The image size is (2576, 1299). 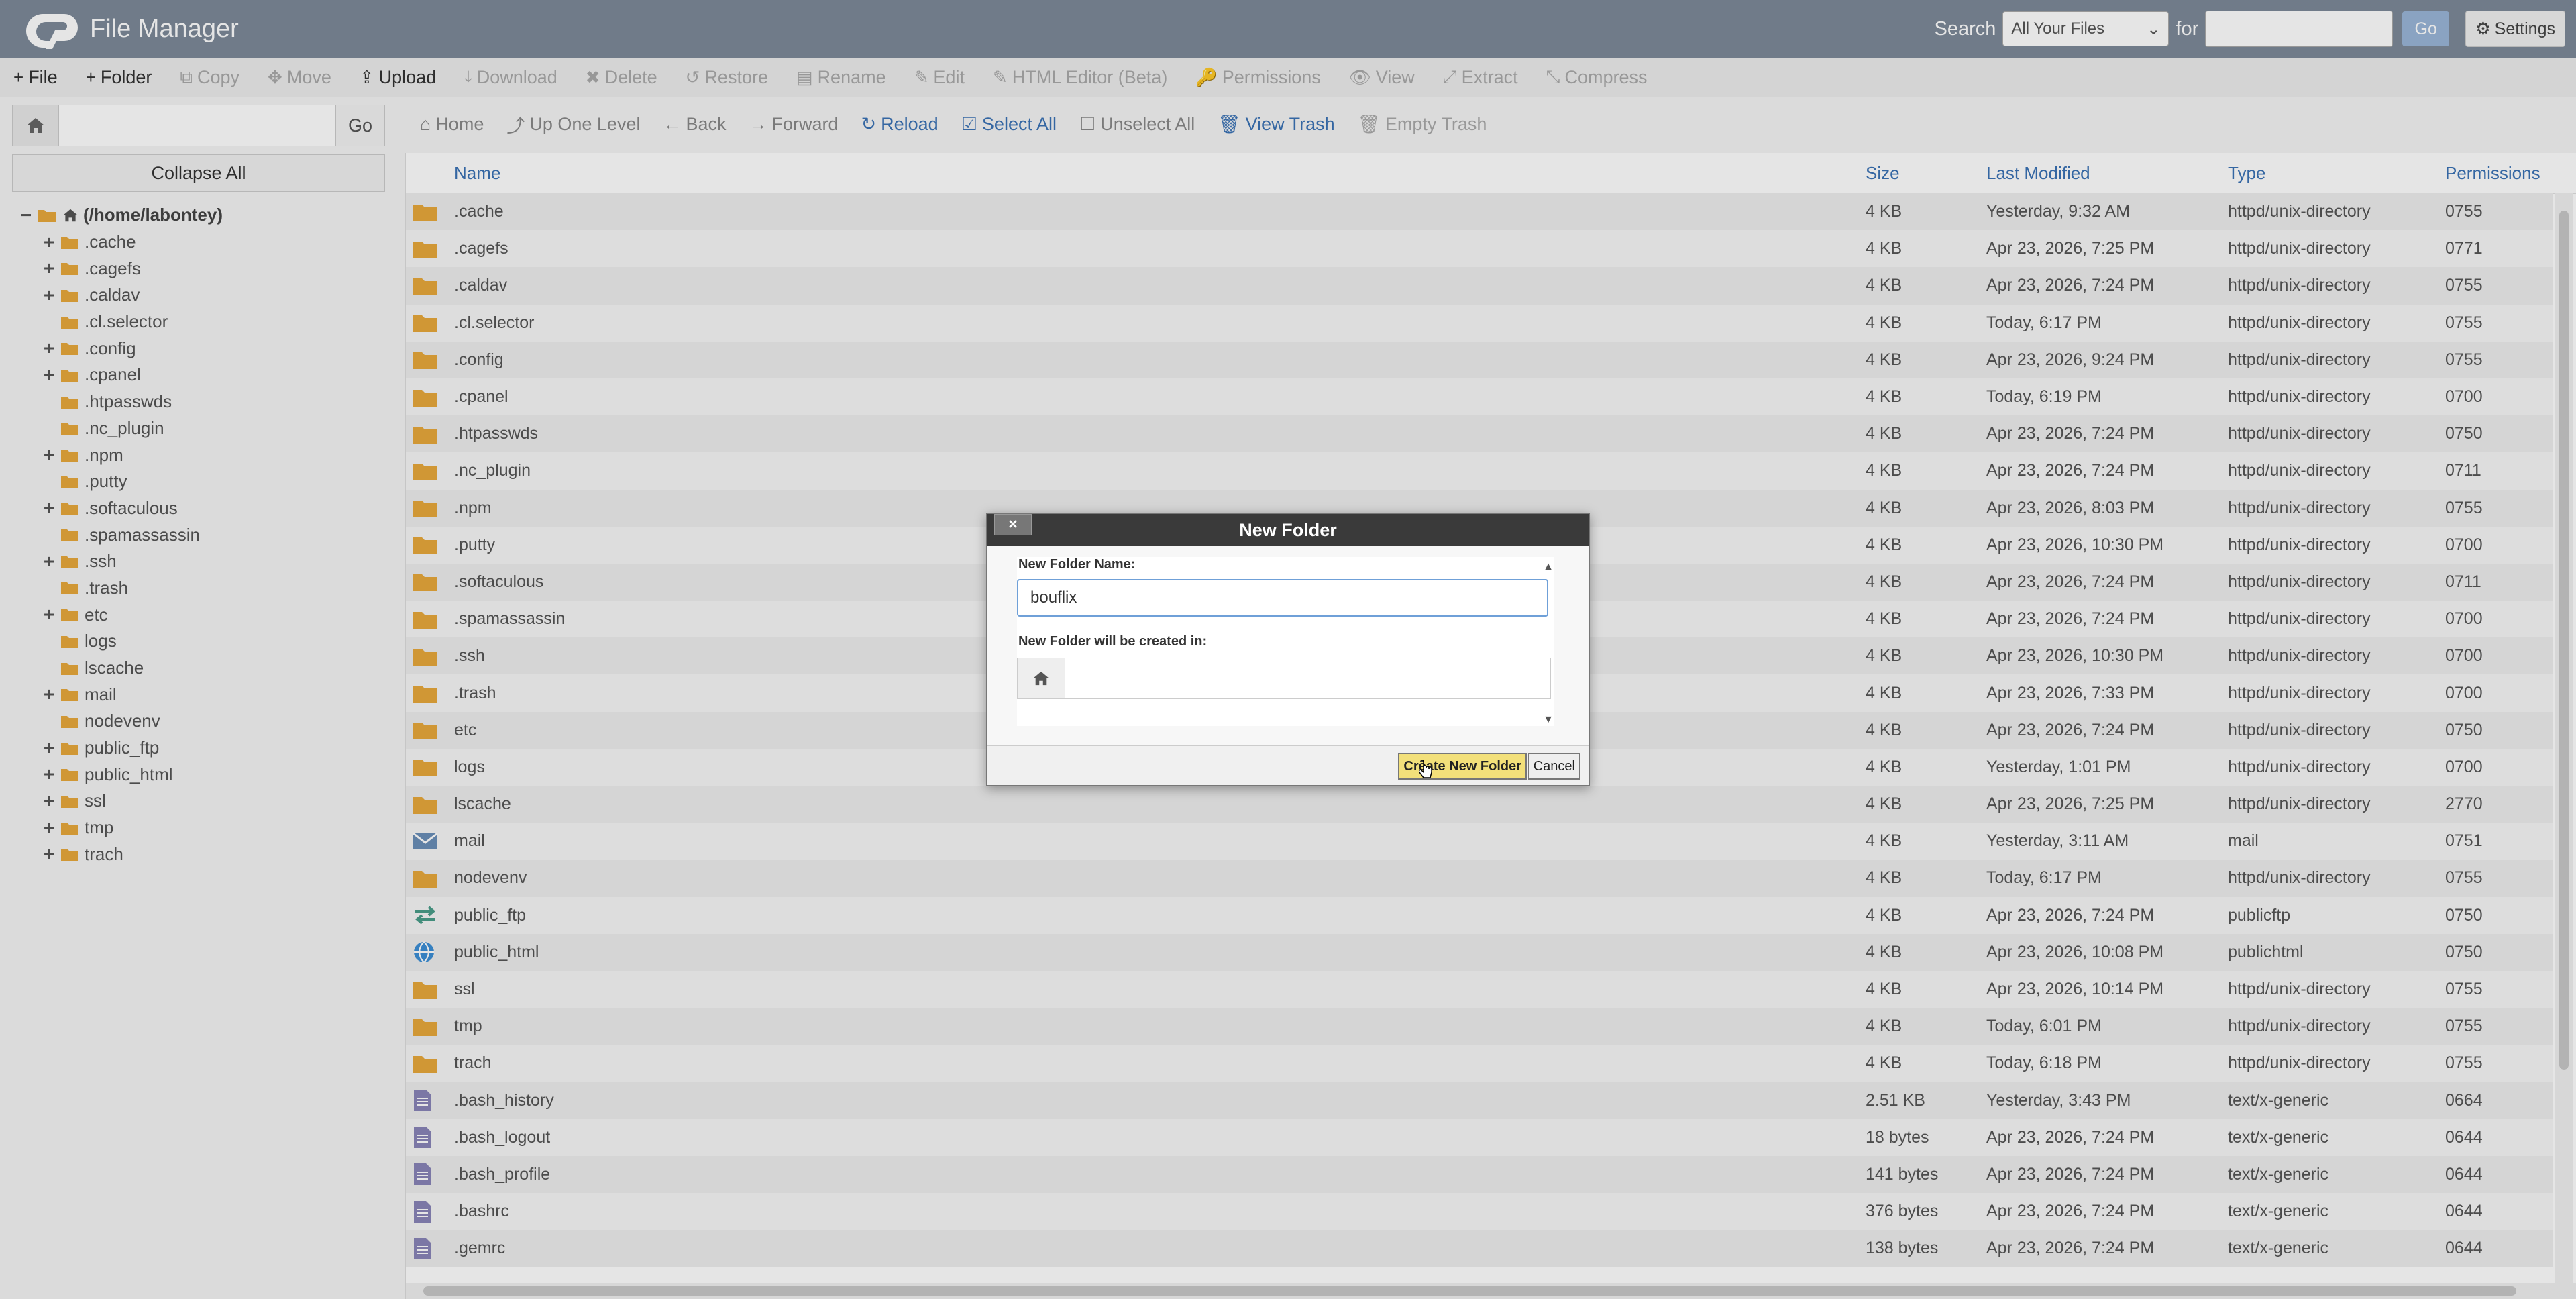 I want to click on folder-name-input: bouflix, so click(x=1282, y=598).